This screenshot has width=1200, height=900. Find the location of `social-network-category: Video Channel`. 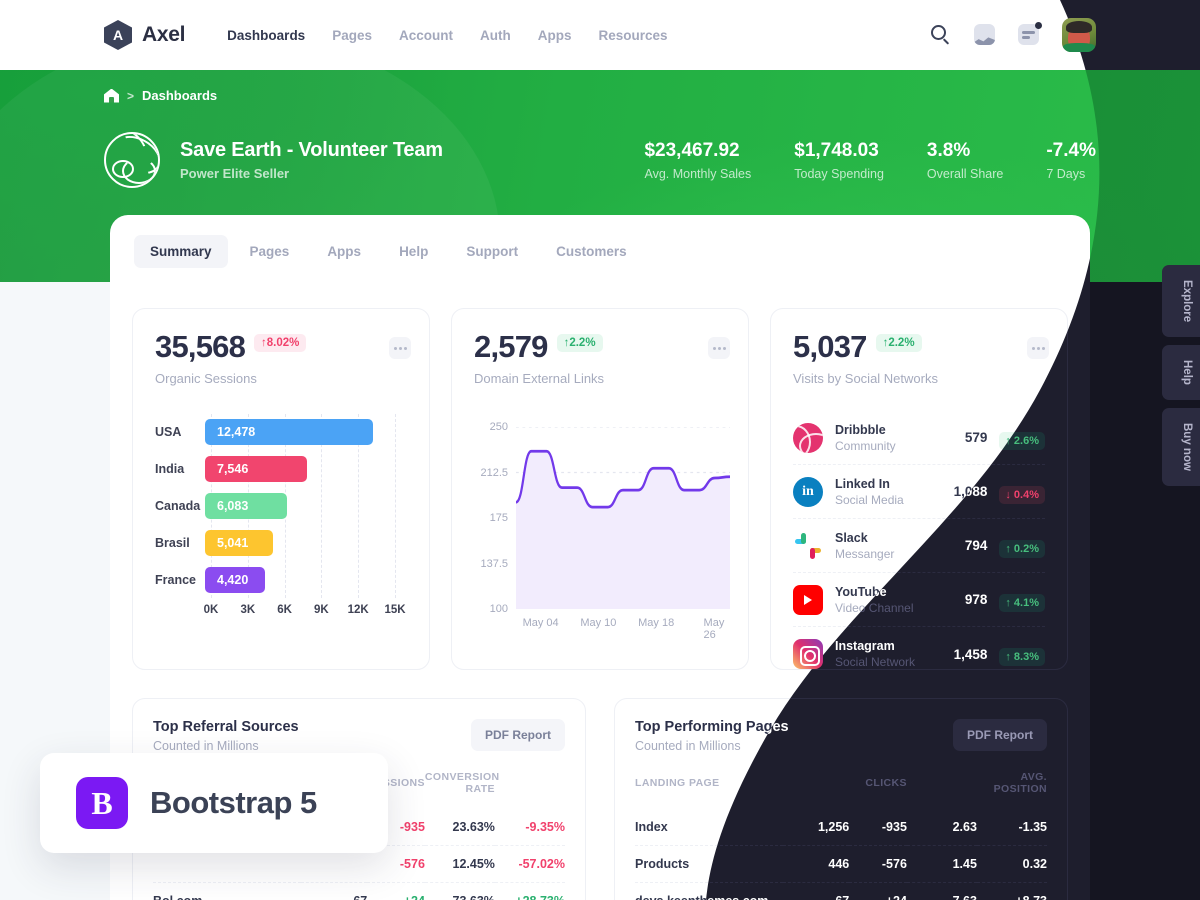

social-network-category: Video Channel is located at coordinates (874, 607).